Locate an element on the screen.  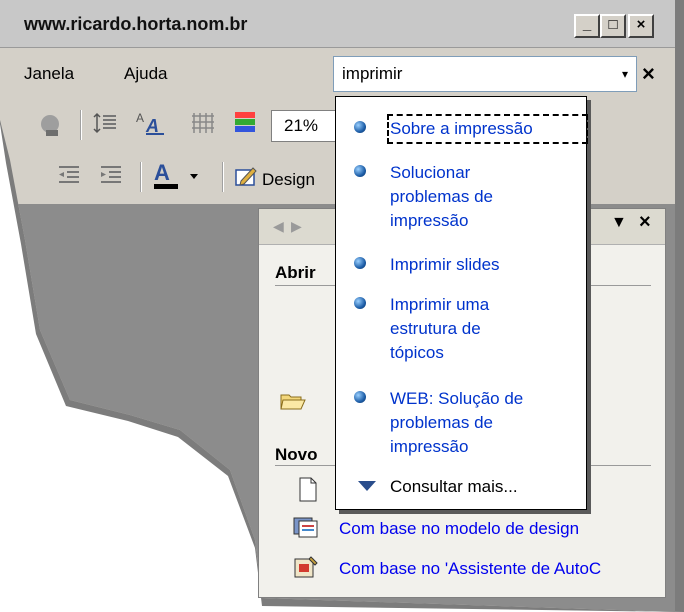
title-bar: www.ricardo.horta.nom.br _ □ × is located at coordinates (337, 24).